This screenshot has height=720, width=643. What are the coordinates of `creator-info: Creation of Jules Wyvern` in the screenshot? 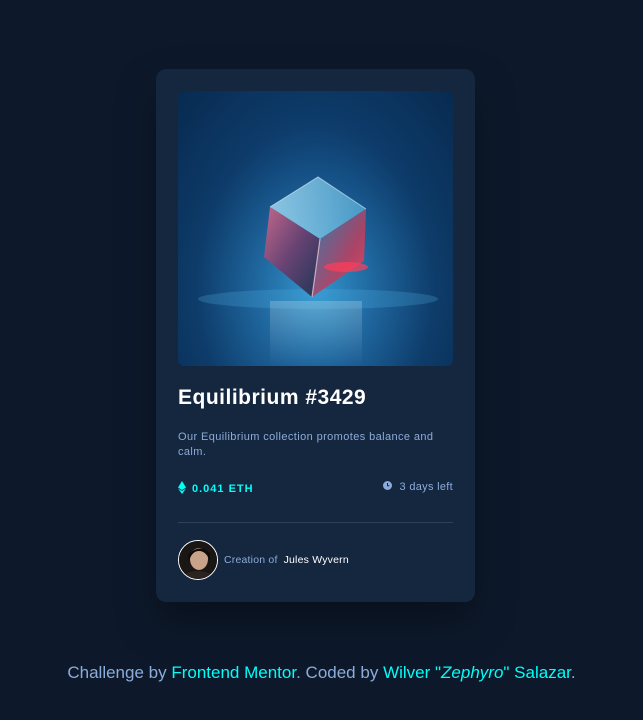 It's located at (263, 560).